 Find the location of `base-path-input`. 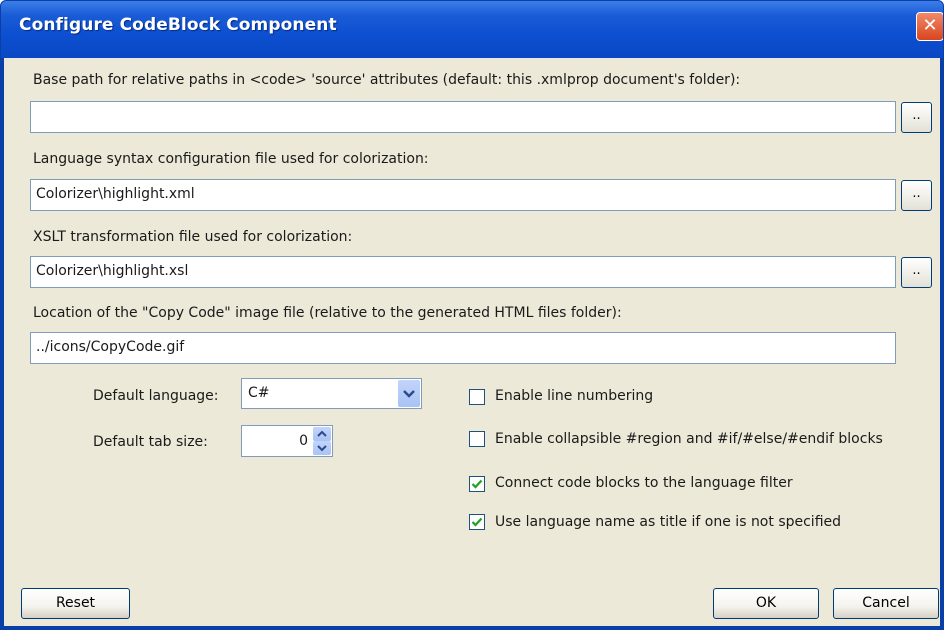

base-path-input is located at coordinates (463, 117).